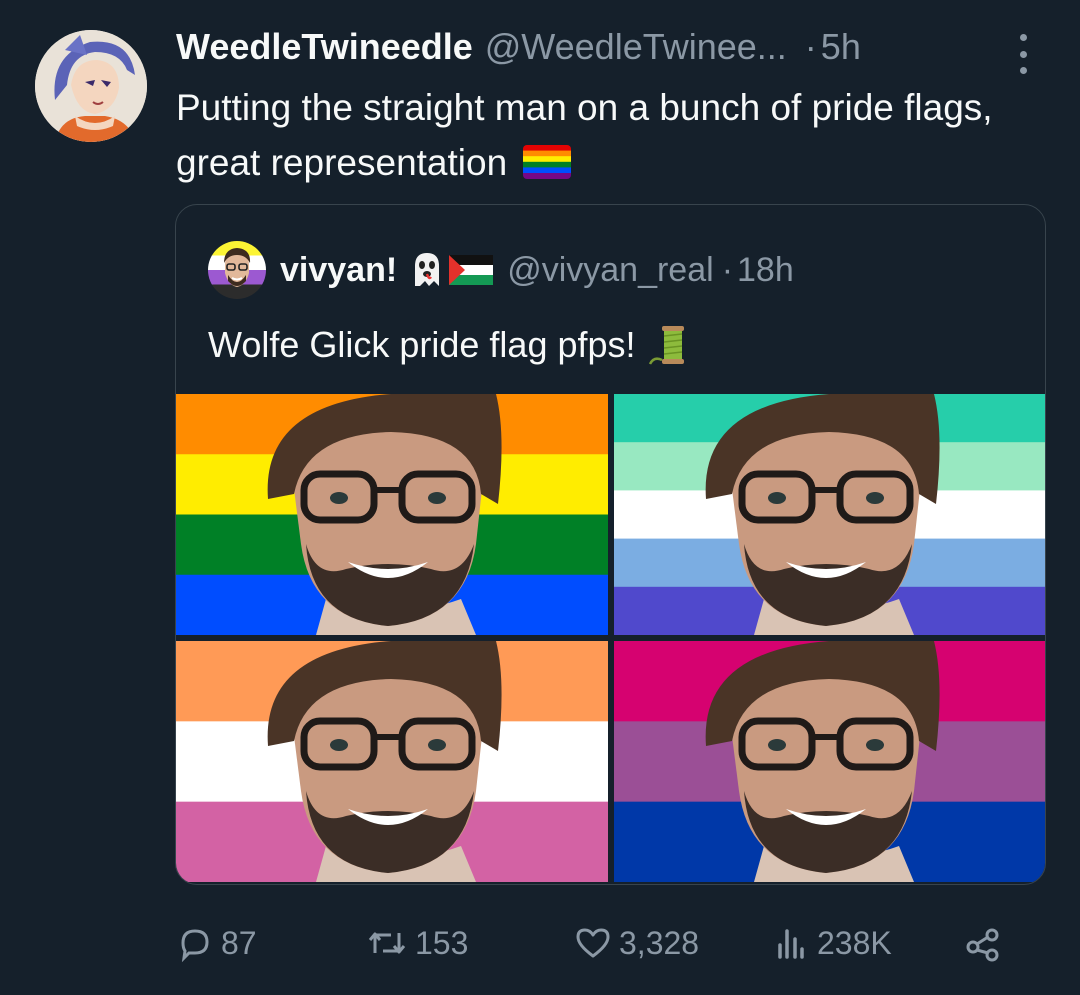 This screenshot has height=995, width=1080. Describe the element at coordinates (442, 942) in the screenshot. I see `repost-count: 153` at that location.